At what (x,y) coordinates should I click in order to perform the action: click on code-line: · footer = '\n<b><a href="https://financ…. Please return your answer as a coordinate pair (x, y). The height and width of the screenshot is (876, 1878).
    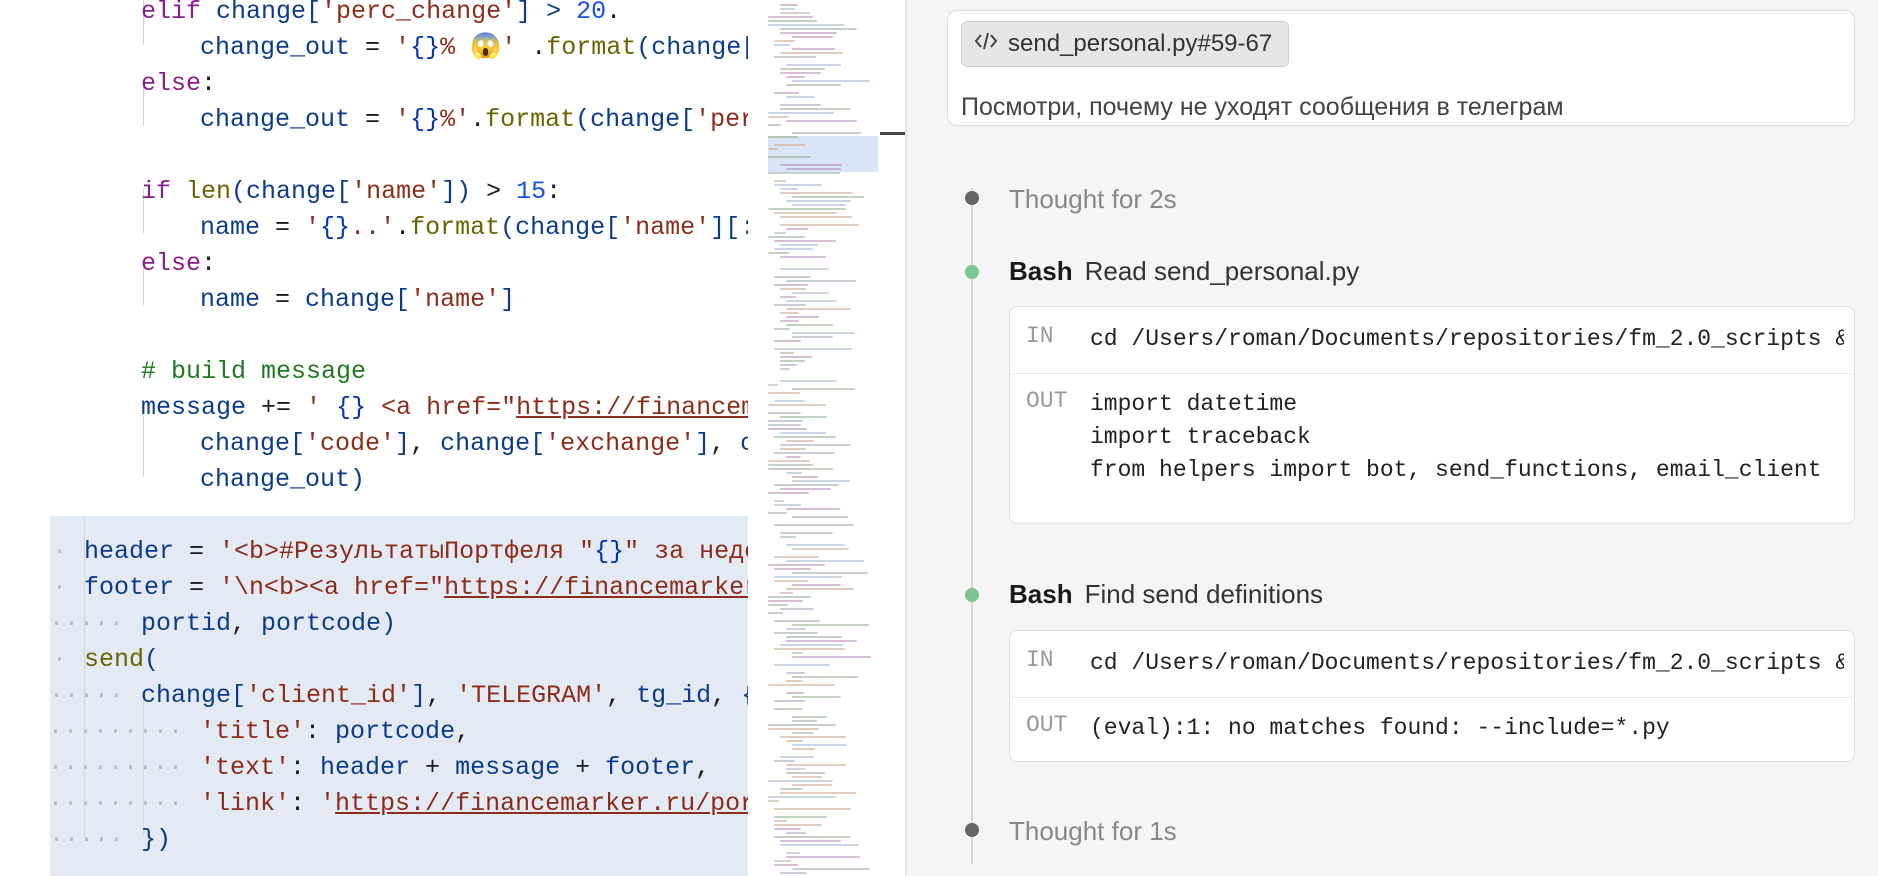
    Looking at the image, I should click on (406, 588).